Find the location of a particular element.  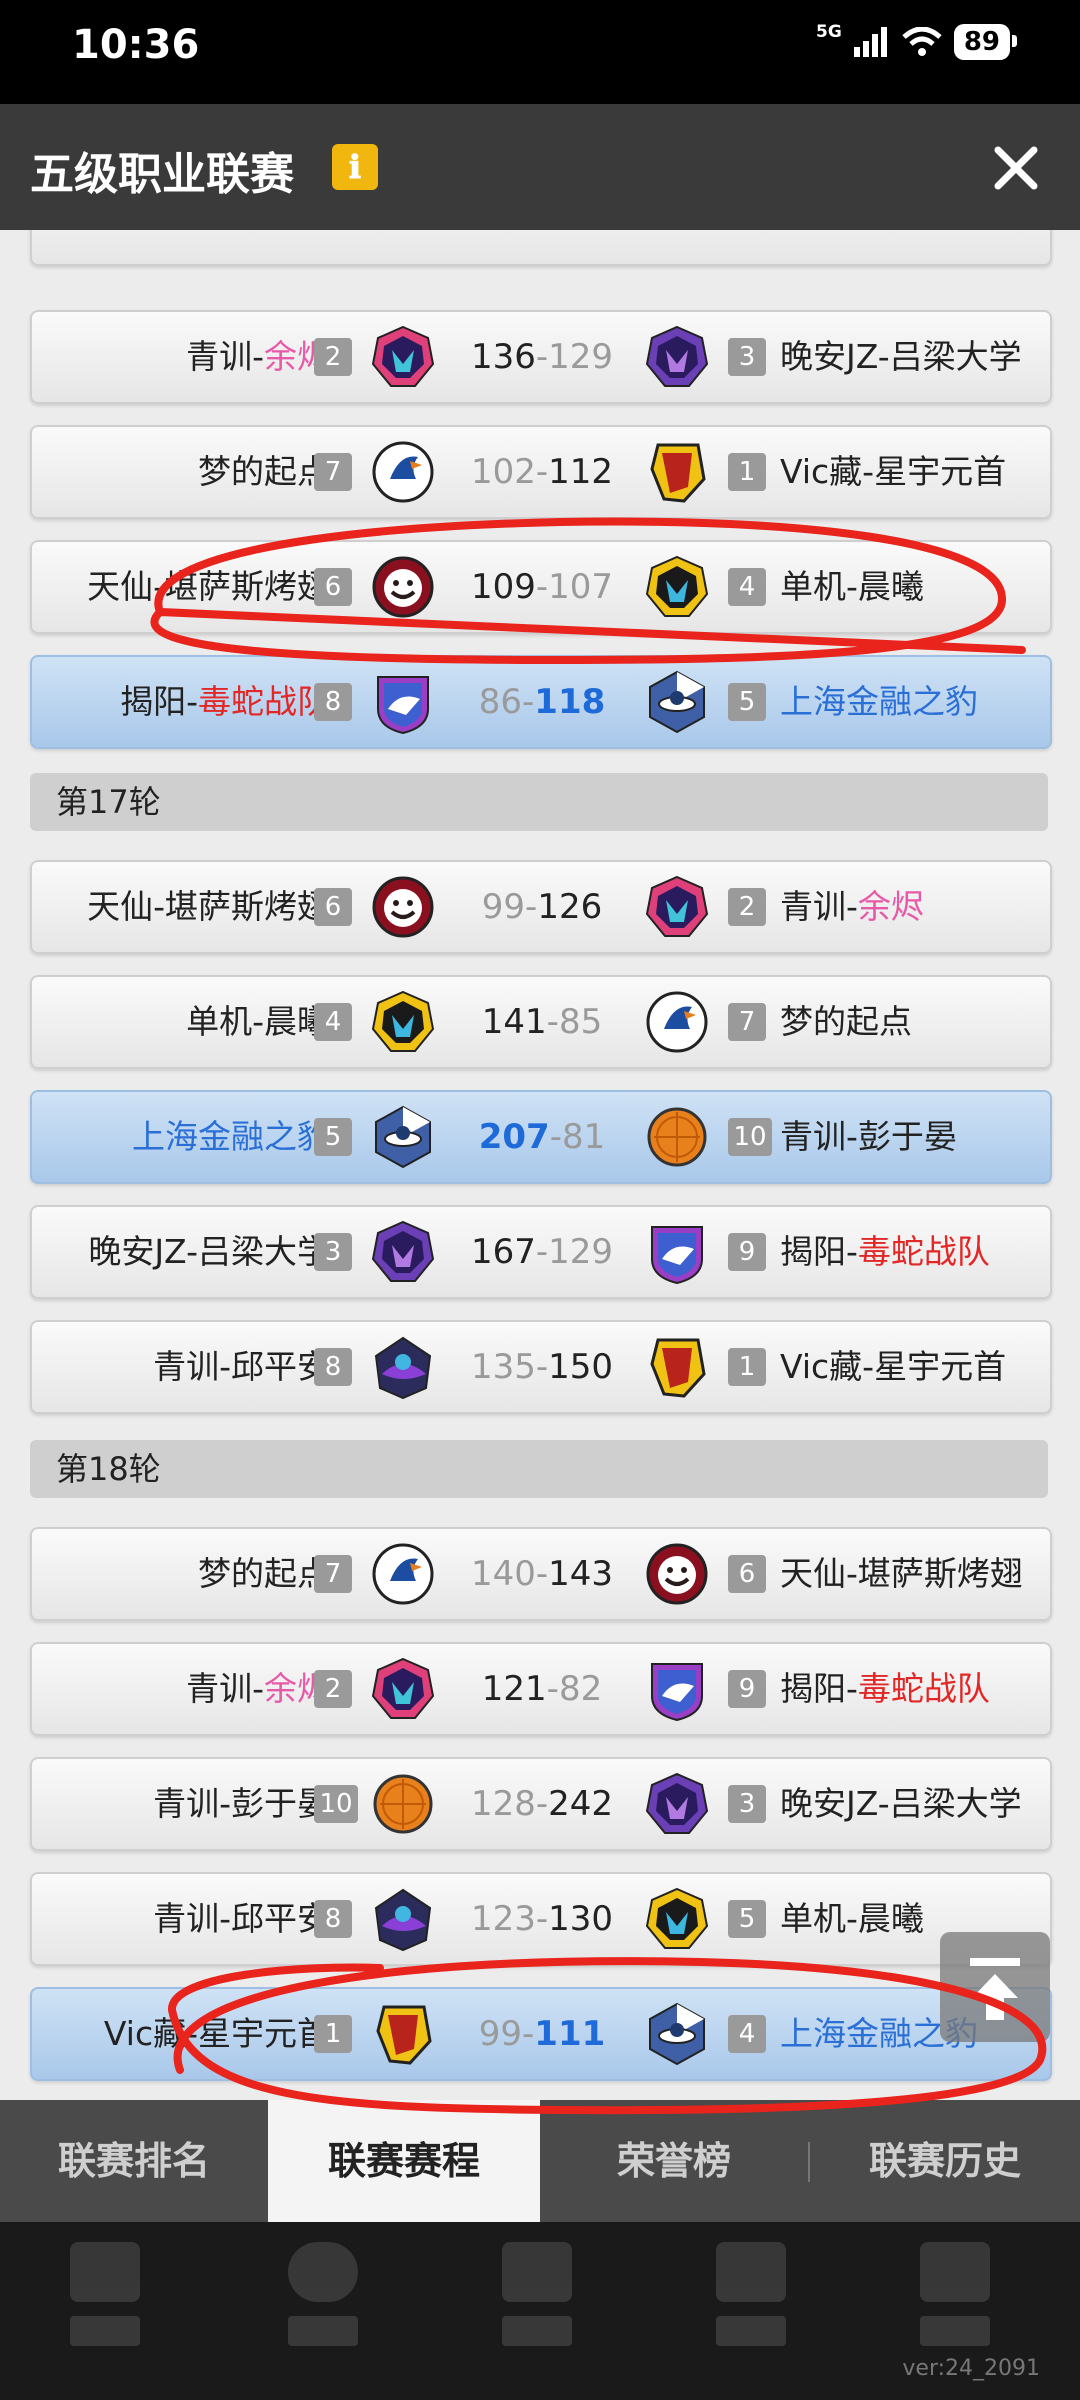

match-row: 梦的起点 7 140-143 6 天仙-堪萨斯烤翅 is located at coordinates (541, 1574).